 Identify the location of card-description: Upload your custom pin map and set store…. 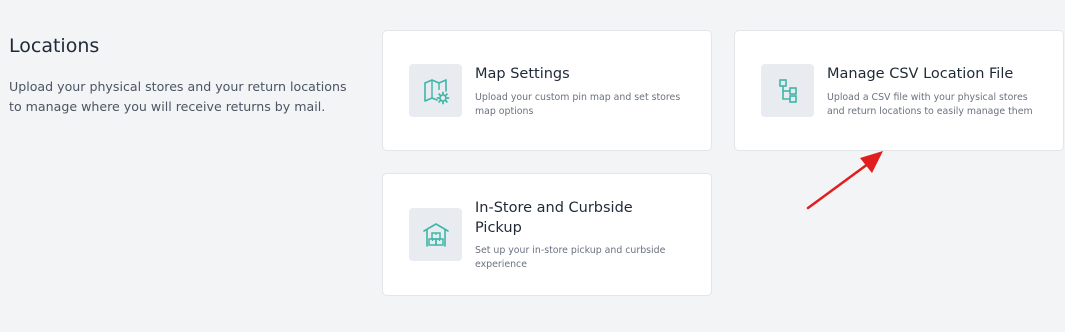
(578, 104).